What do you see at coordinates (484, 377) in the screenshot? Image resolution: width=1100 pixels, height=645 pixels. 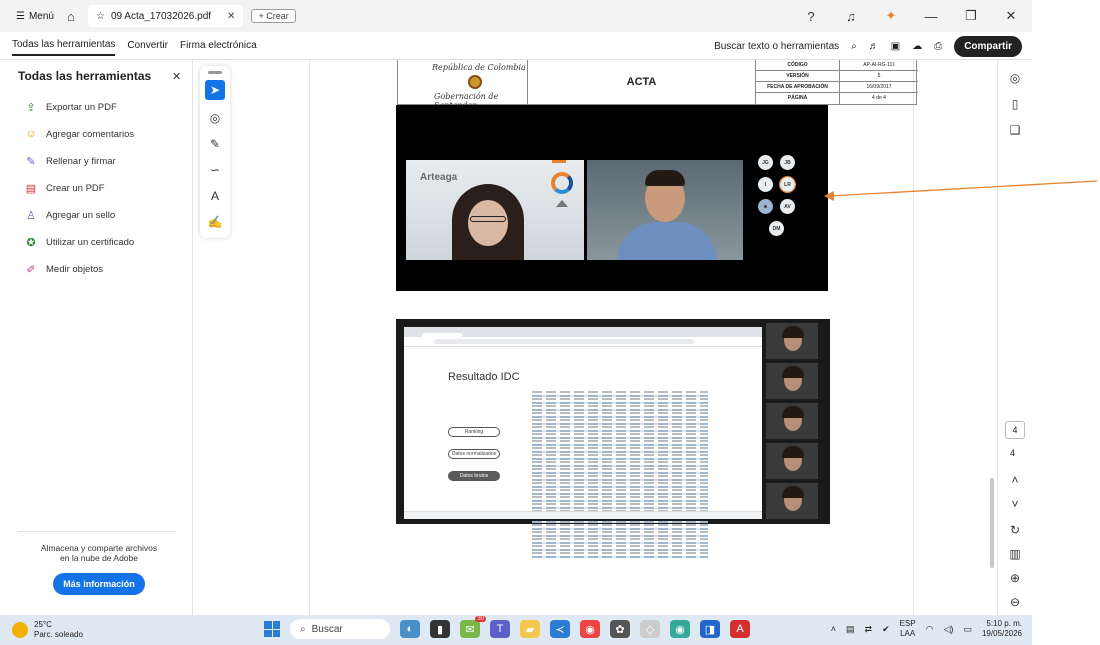 I see `sheet-title: Resultado IDC` at bounding box center [484, 377].